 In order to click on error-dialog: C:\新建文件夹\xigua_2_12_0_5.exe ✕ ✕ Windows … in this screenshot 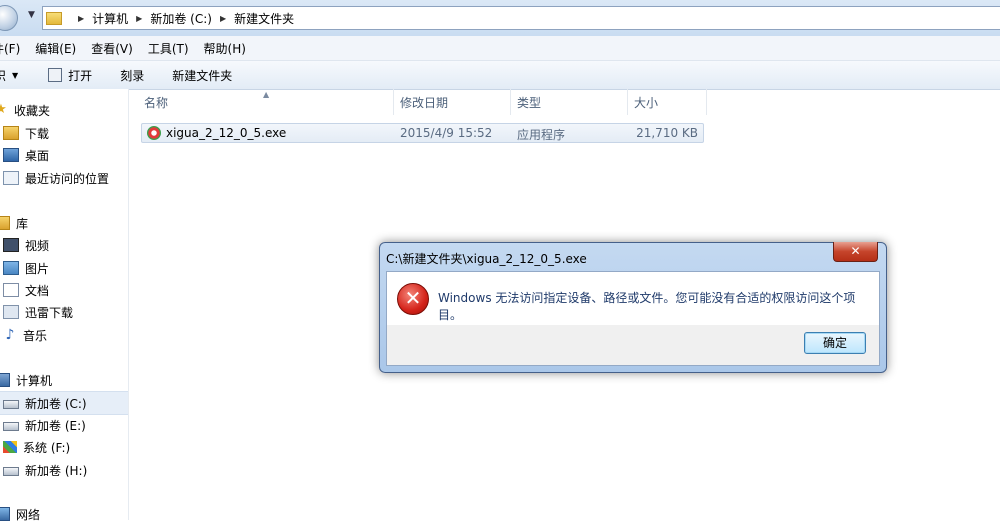, I will do `click(633, 307)`.